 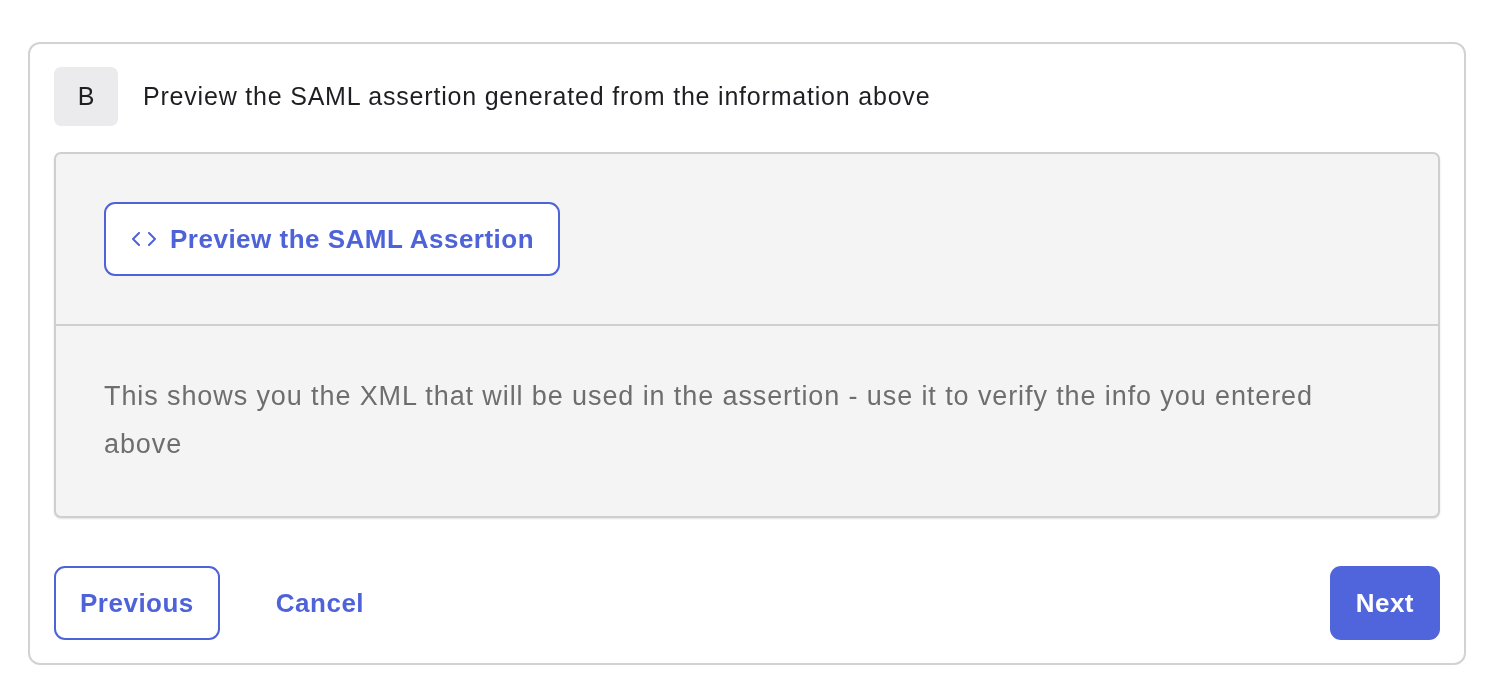 I want to click on next-button: Next, so click(x=1384, y=603).